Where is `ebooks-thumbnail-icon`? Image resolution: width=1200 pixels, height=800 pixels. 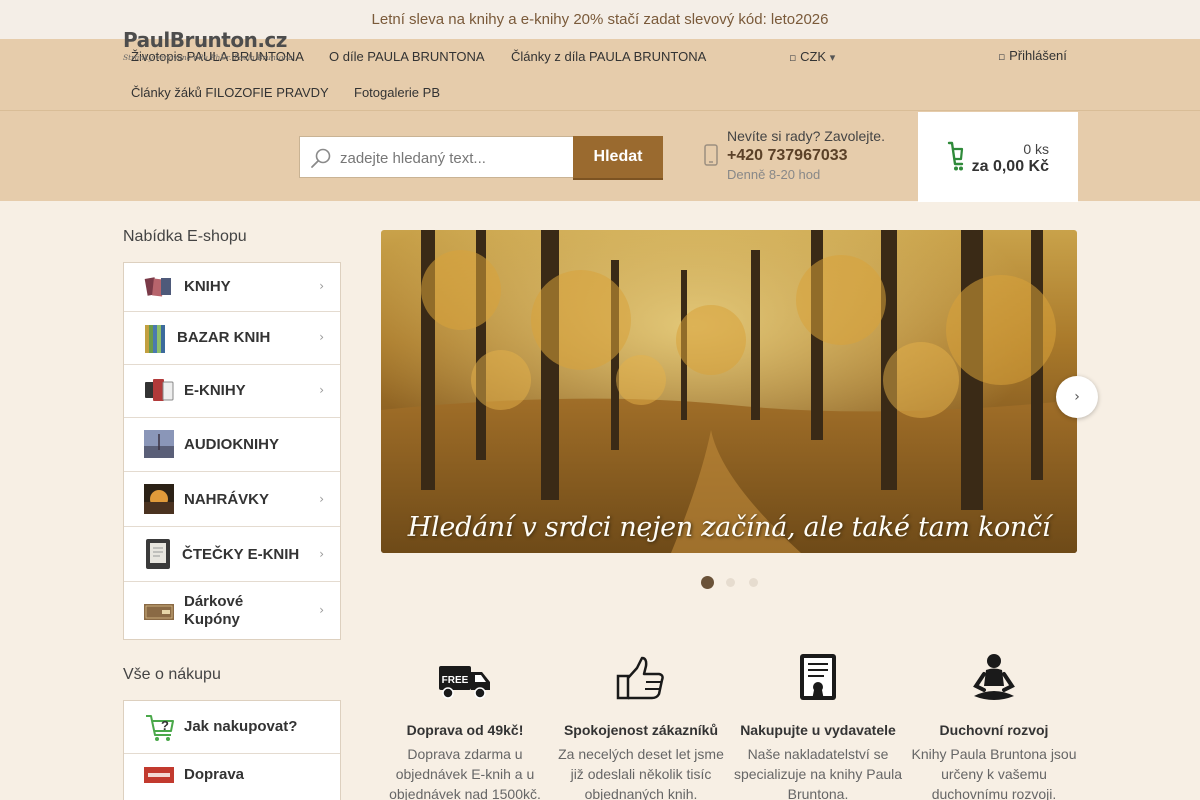 ebooks-thumbnail-icon is located at coordinates (159, 390).